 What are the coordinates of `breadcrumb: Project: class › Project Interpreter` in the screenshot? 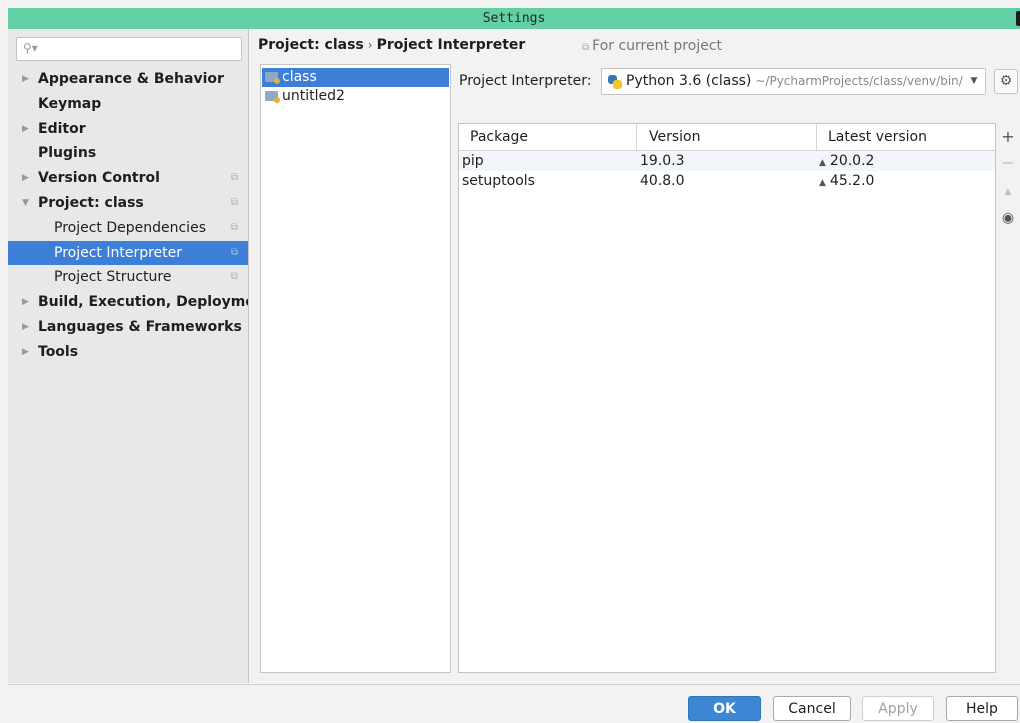 It's located at (391, 45).